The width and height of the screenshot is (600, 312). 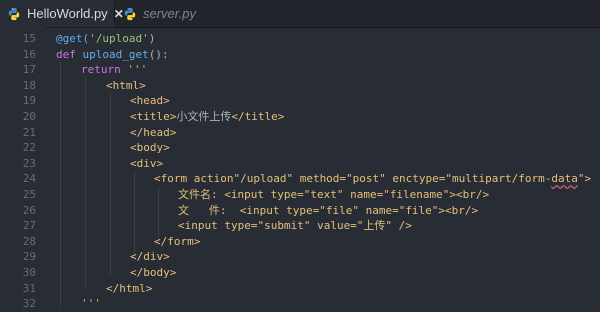 I want to click on line-number: 15, so click(x=29, y=38).